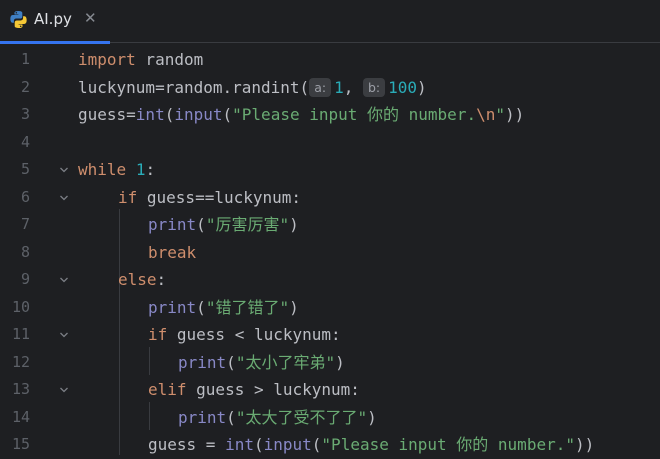 This screenshot has height=459, width=660. I want to click on code-text: luckynum=random.randint(a: 1, b: 100), so click(252, 88).